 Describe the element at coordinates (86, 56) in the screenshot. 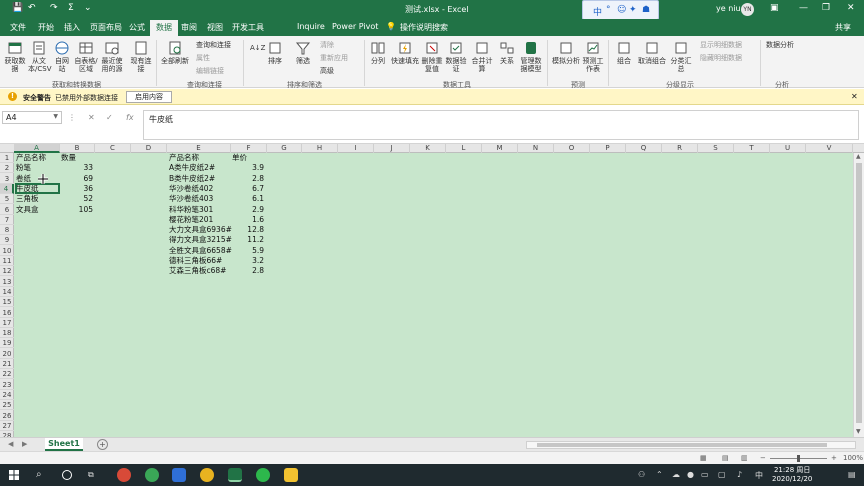

I see `from-table-button: 自表格/区域` at that location.